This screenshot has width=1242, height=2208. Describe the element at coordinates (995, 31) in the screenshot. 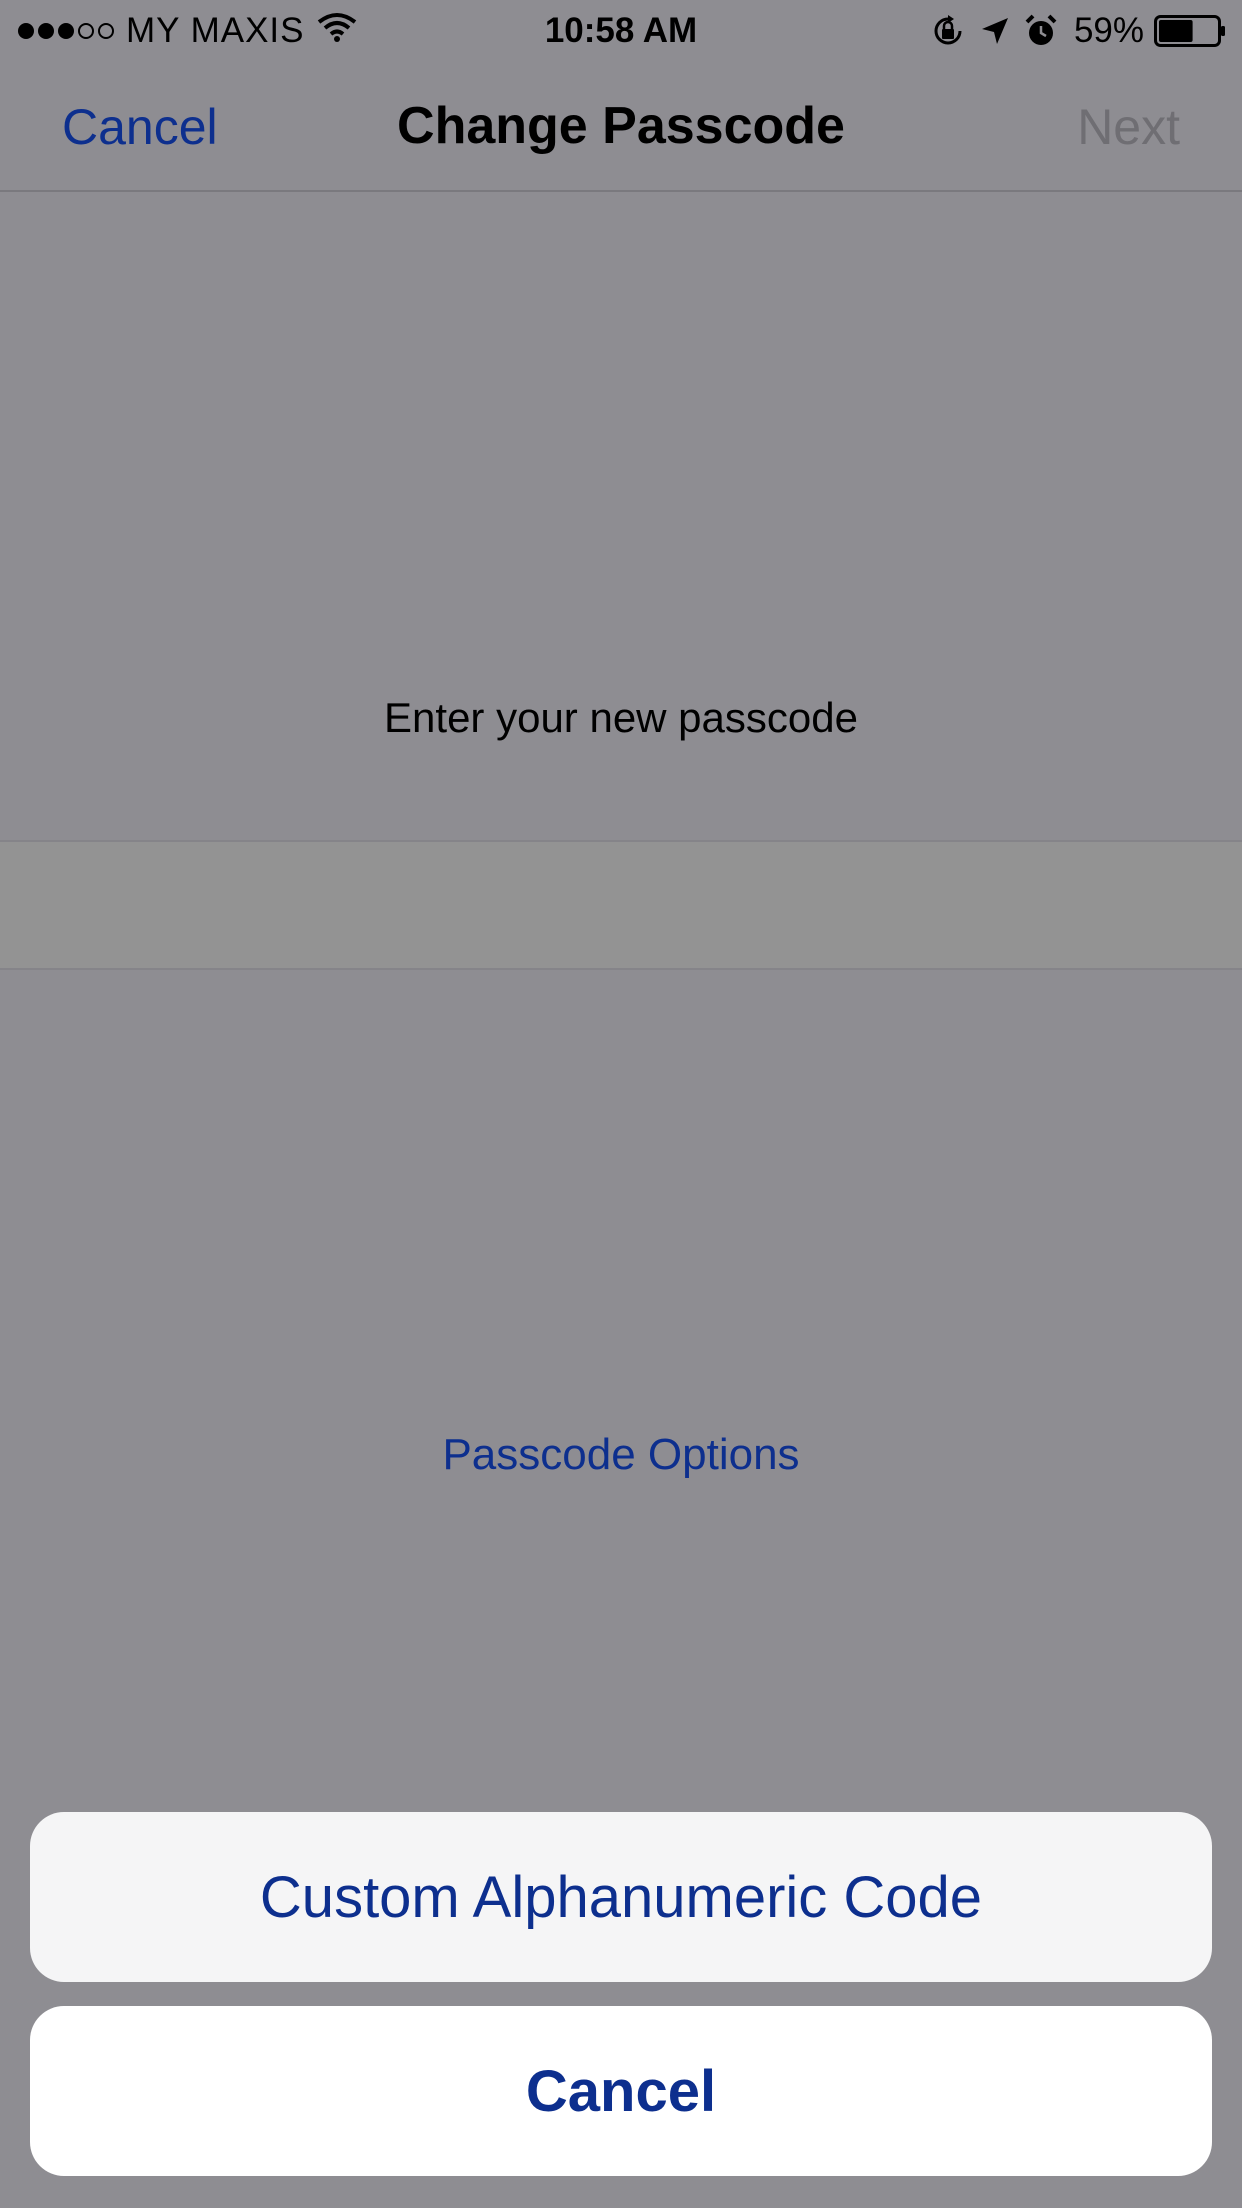

I see `location-arrow-icon` at that location.